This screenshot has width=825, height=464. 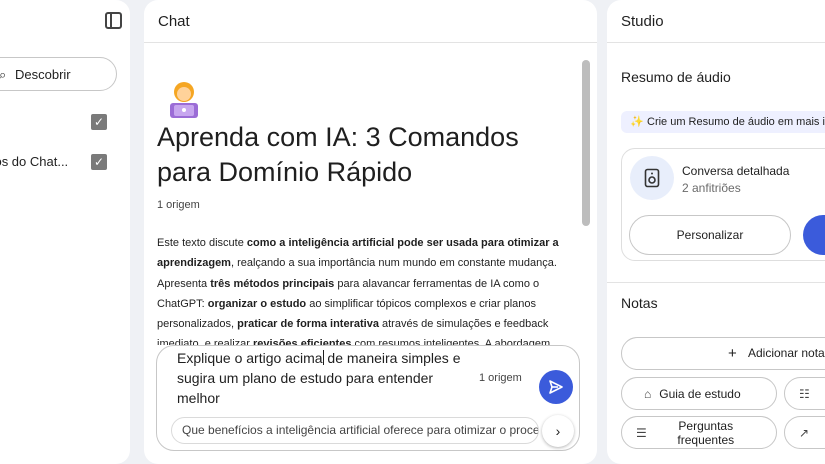 What do you see at coordinates (174, 21) in the screenshot?
I see `chat-title: Chat` at bounding box center [174, 21].